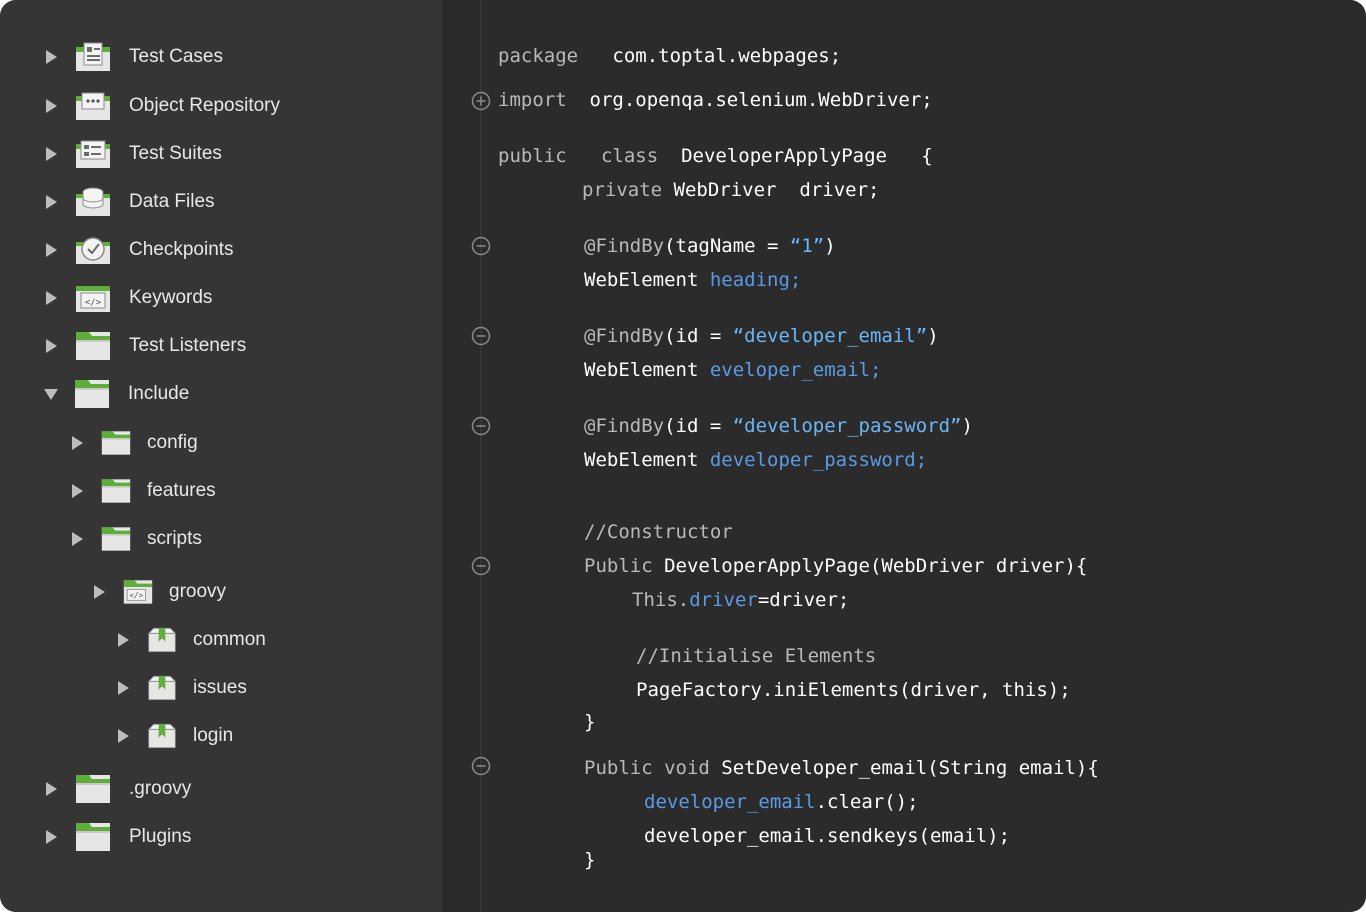  Describe the element at coordinates (137, 539) in the screenshot. I see `tree-item-scripts: scripts` at that location.